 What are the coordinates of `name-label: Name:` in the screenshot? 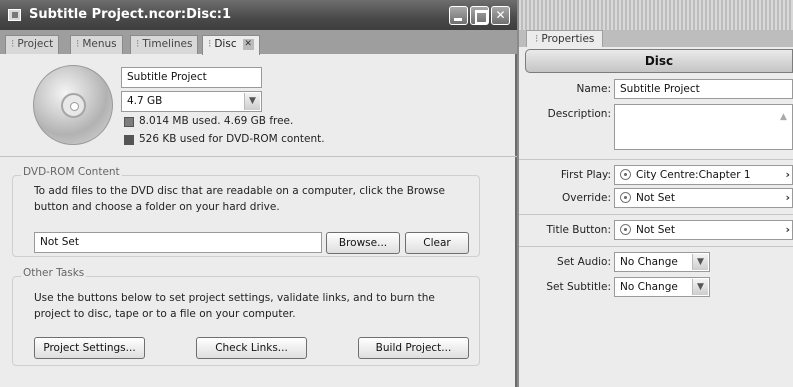 It's located at (593, 89).